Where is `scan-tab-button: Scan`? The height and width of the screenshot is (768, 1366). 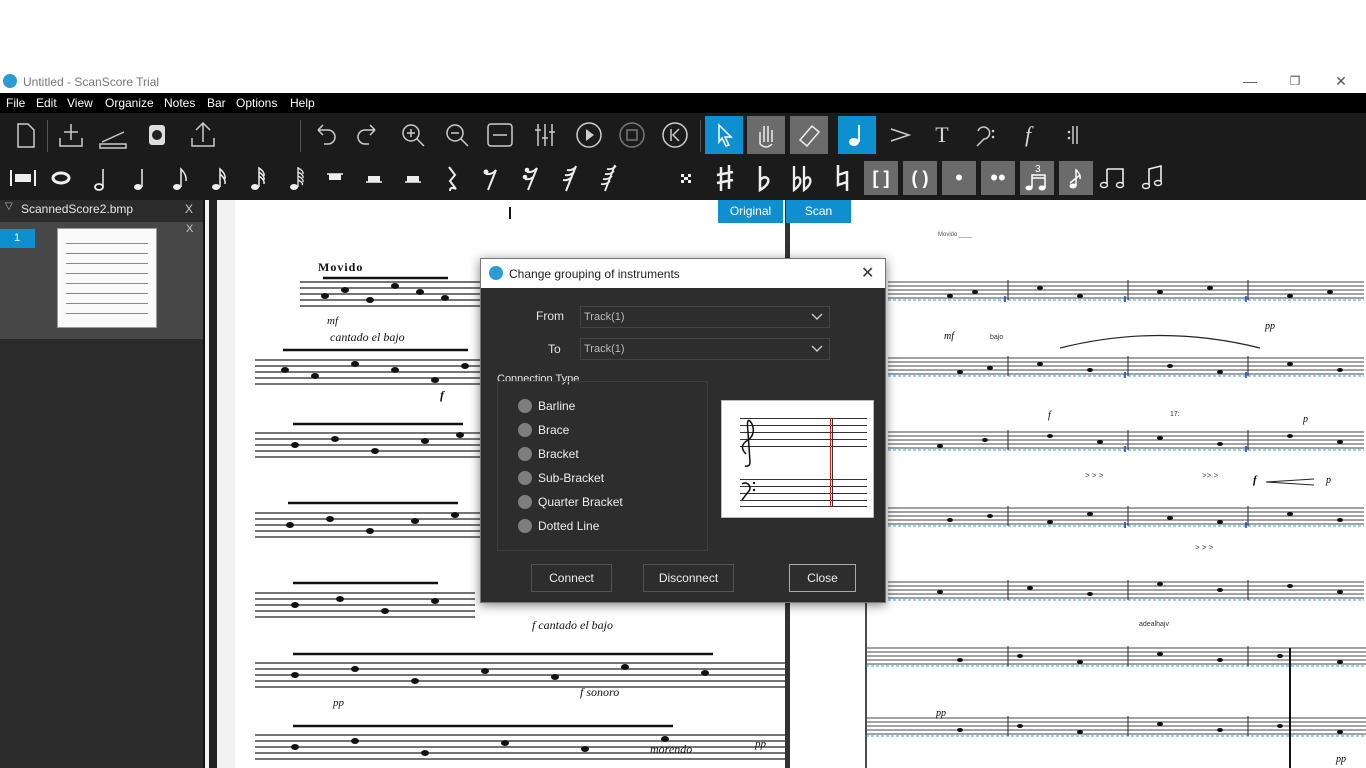 scan-tab-button: Scan is located at coordinates (818, 211).